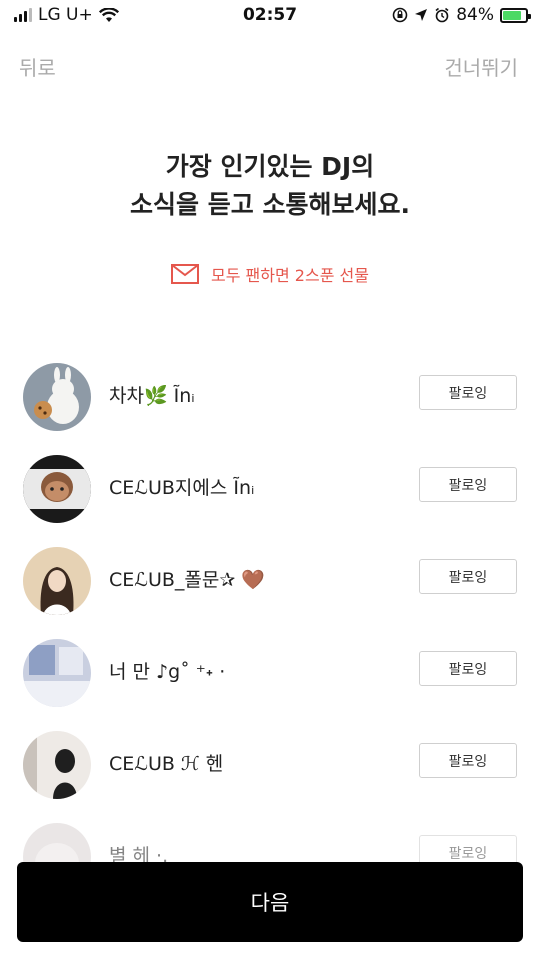 The height and width of the screenshot is (960, 540). I want to click on next-button: 다음, so click(270, 902).